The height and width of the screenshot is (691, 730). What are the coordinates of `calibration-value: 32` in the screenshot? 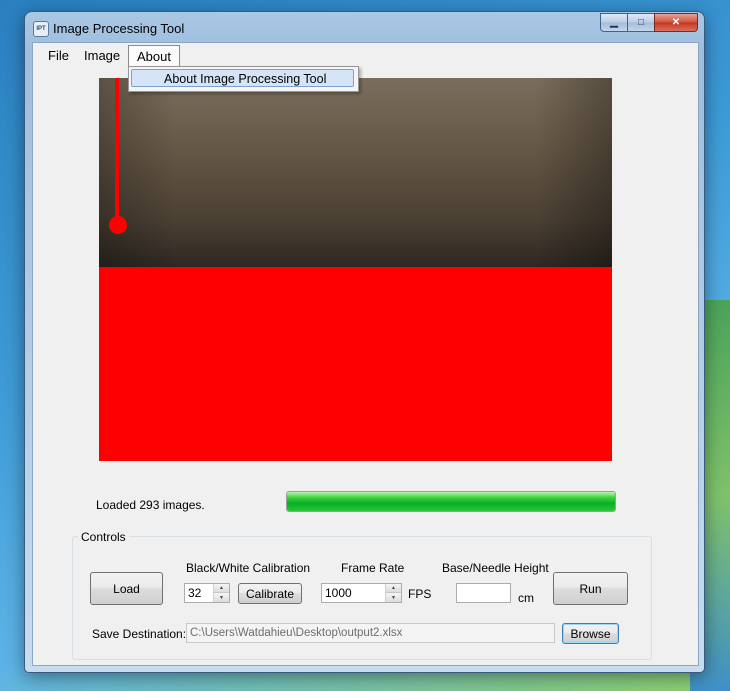 It's located at (195, 593).